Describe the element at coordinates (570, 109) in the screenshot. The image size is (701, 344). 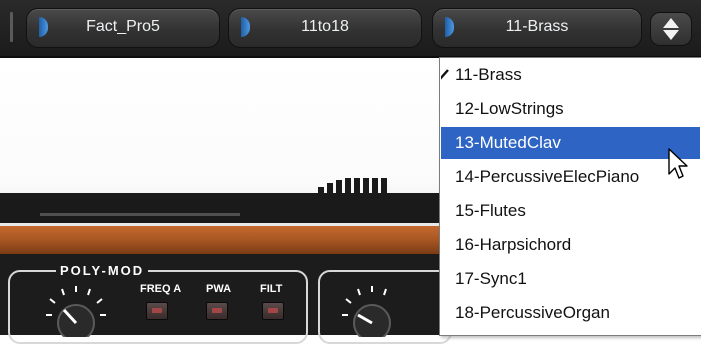
I see `menu-item-12-lowstrings: 12-LowStrings` at that location.